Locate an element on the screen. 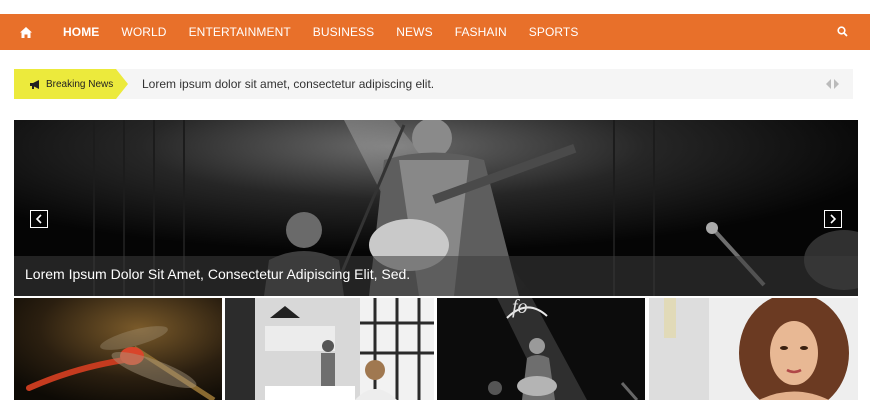 The height and width of the screenshot is (400, 870). nav-item-sports: SPORTS is located at coordinates (554, 32).